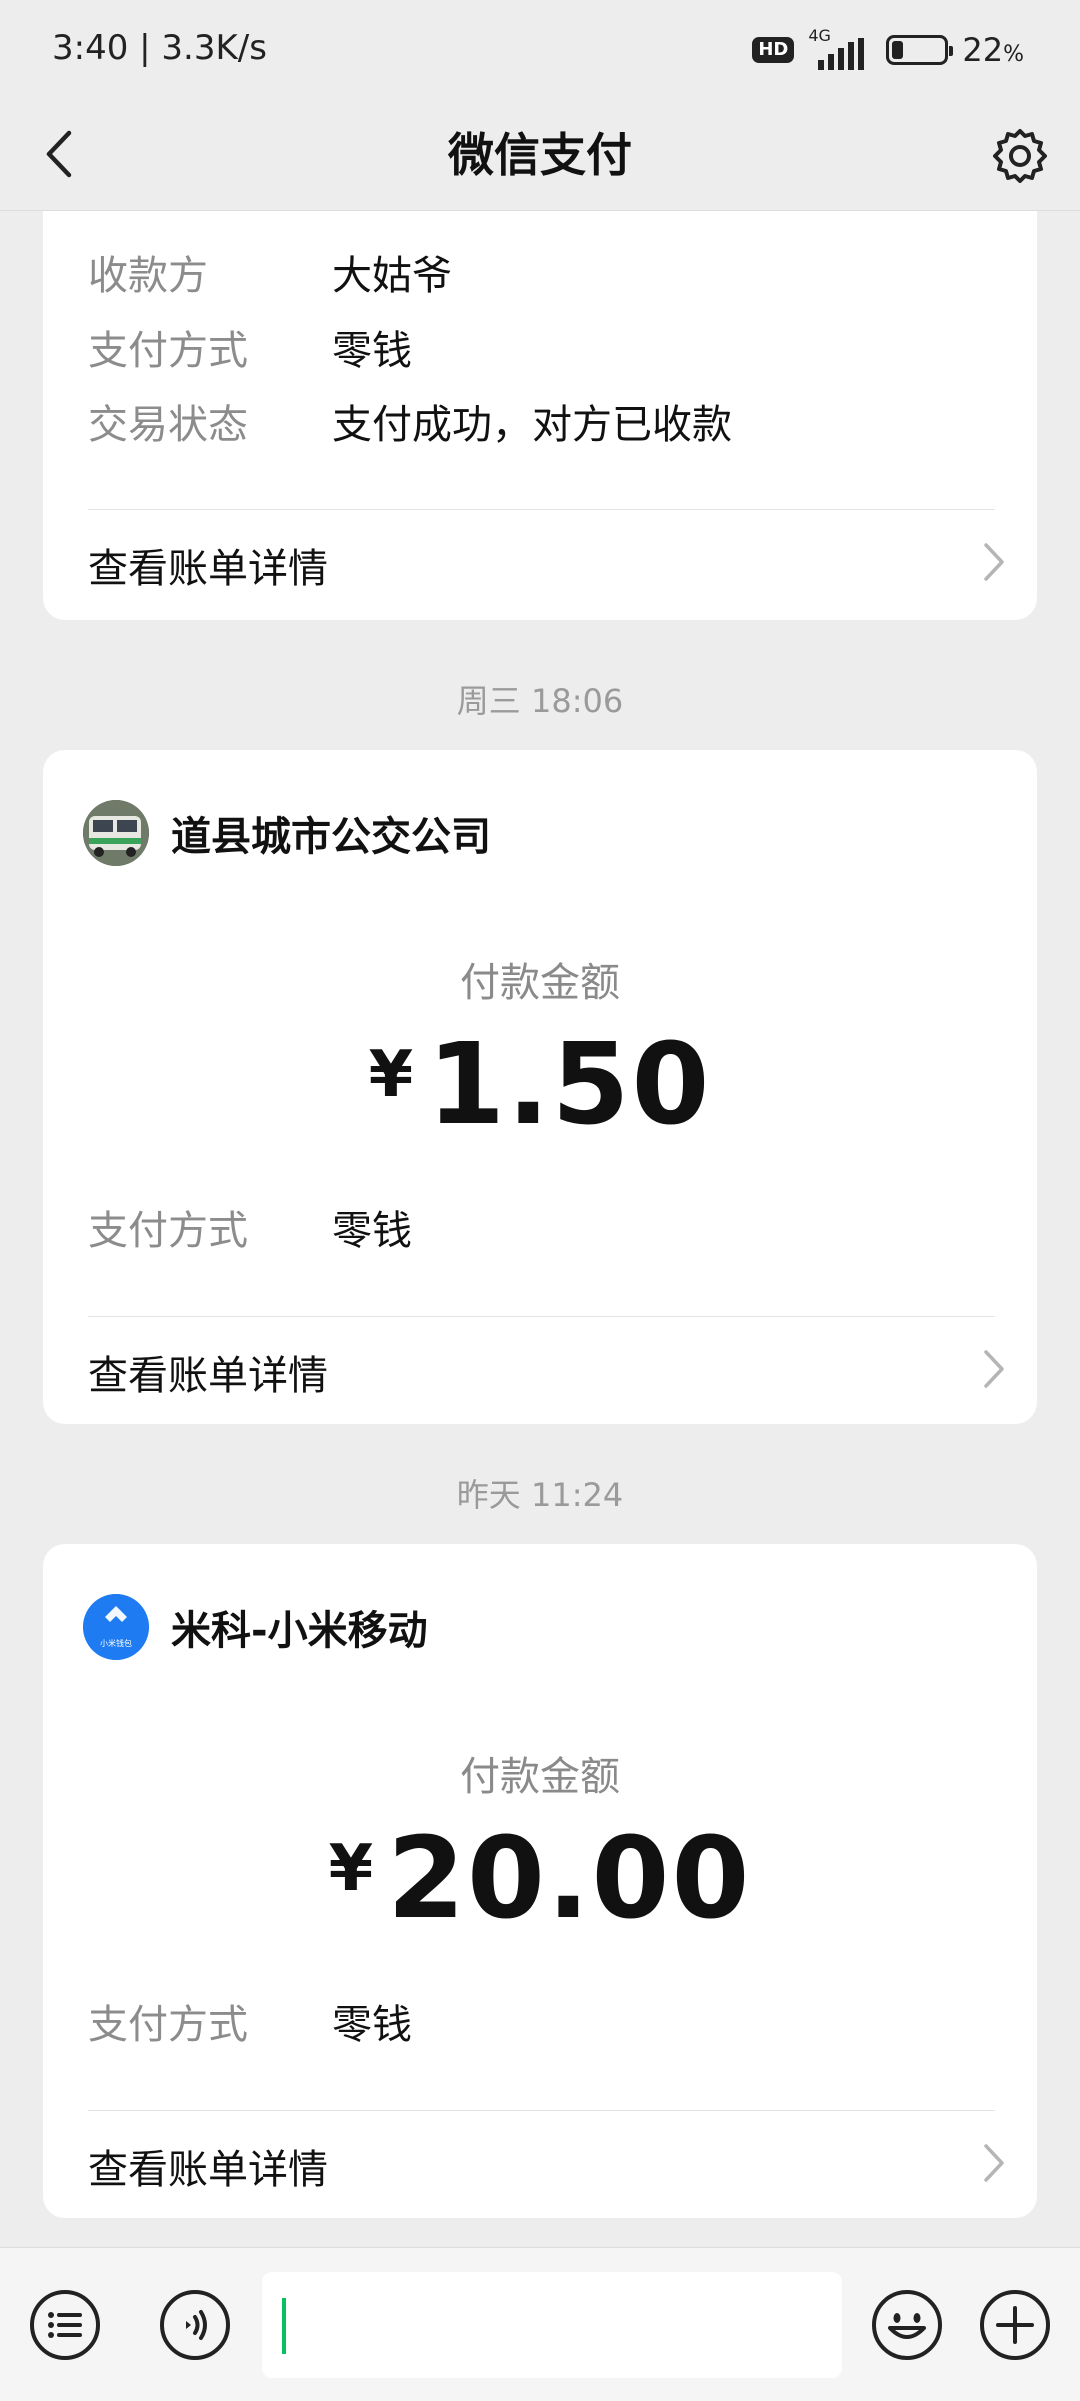  Describe the element at coordinates (540, 1495) in the screenshot. I see `message-timestamp: 昨天 11:24` at that location.